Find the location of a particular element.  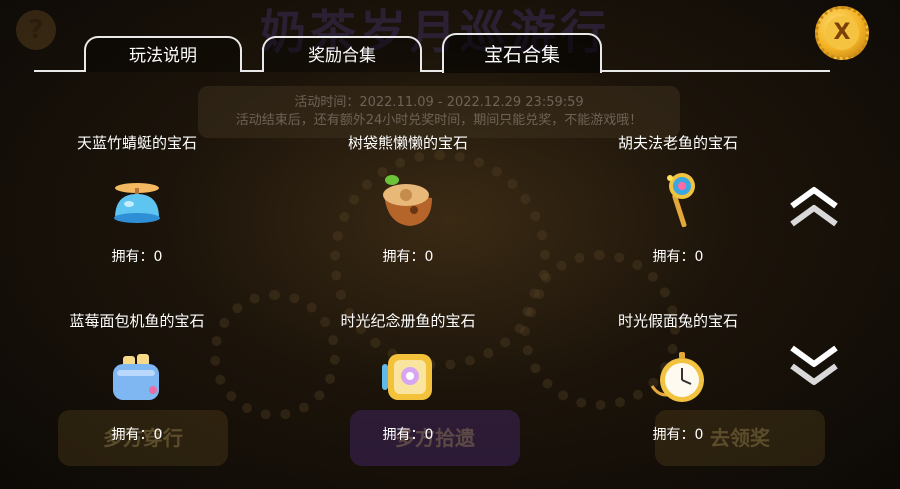

tab-gems: 宝石合集 is located at coordinates (522, 53).